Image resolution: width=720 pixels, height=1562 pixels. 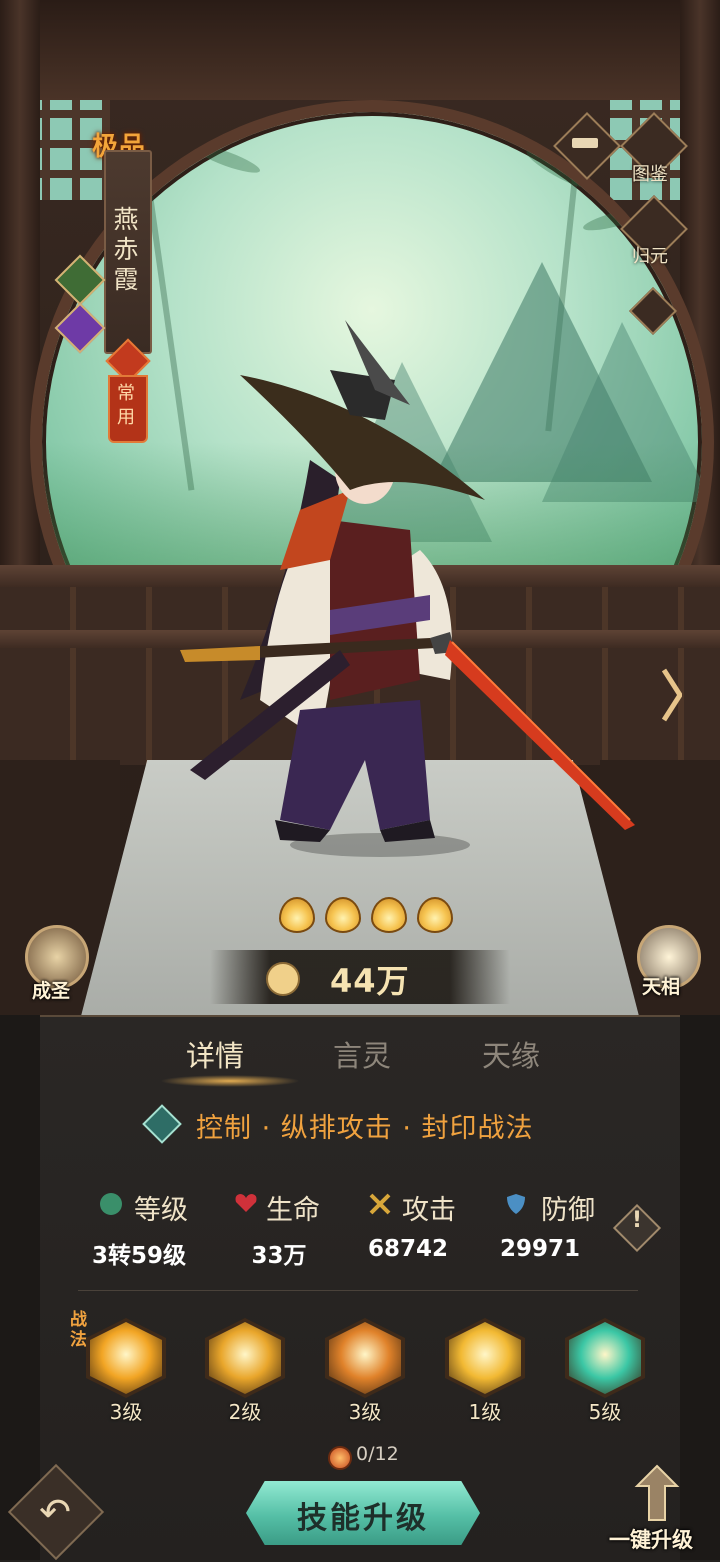 What do you see at coordinates (605, 1412) in the screenshot?
I see `skill-level: 5级` at bounding box center [605, 1412].